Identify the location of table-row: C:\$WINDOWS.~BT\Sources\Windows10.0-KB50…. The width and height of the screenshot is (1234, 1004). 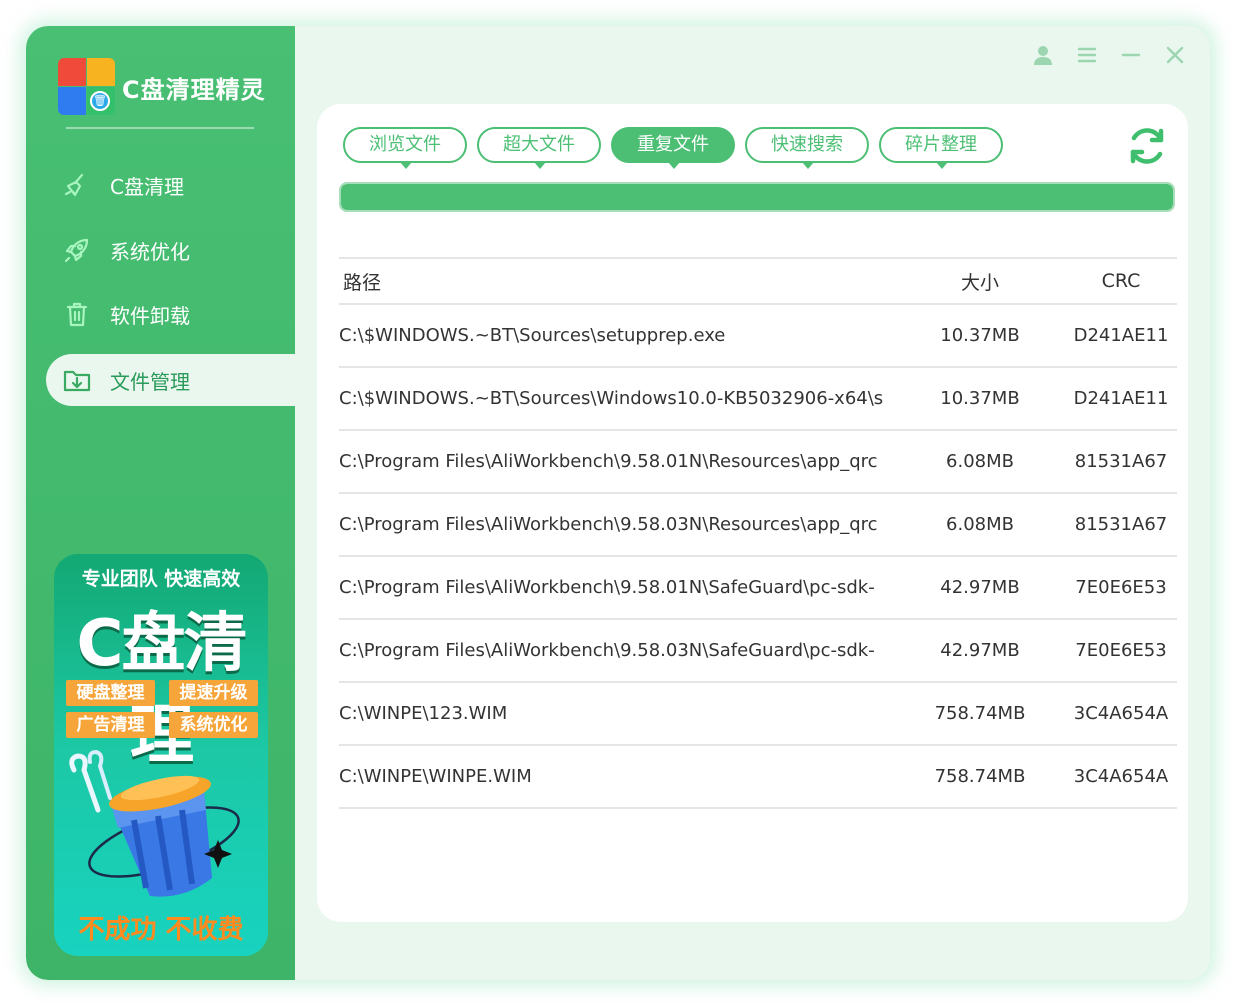
(758, 399).